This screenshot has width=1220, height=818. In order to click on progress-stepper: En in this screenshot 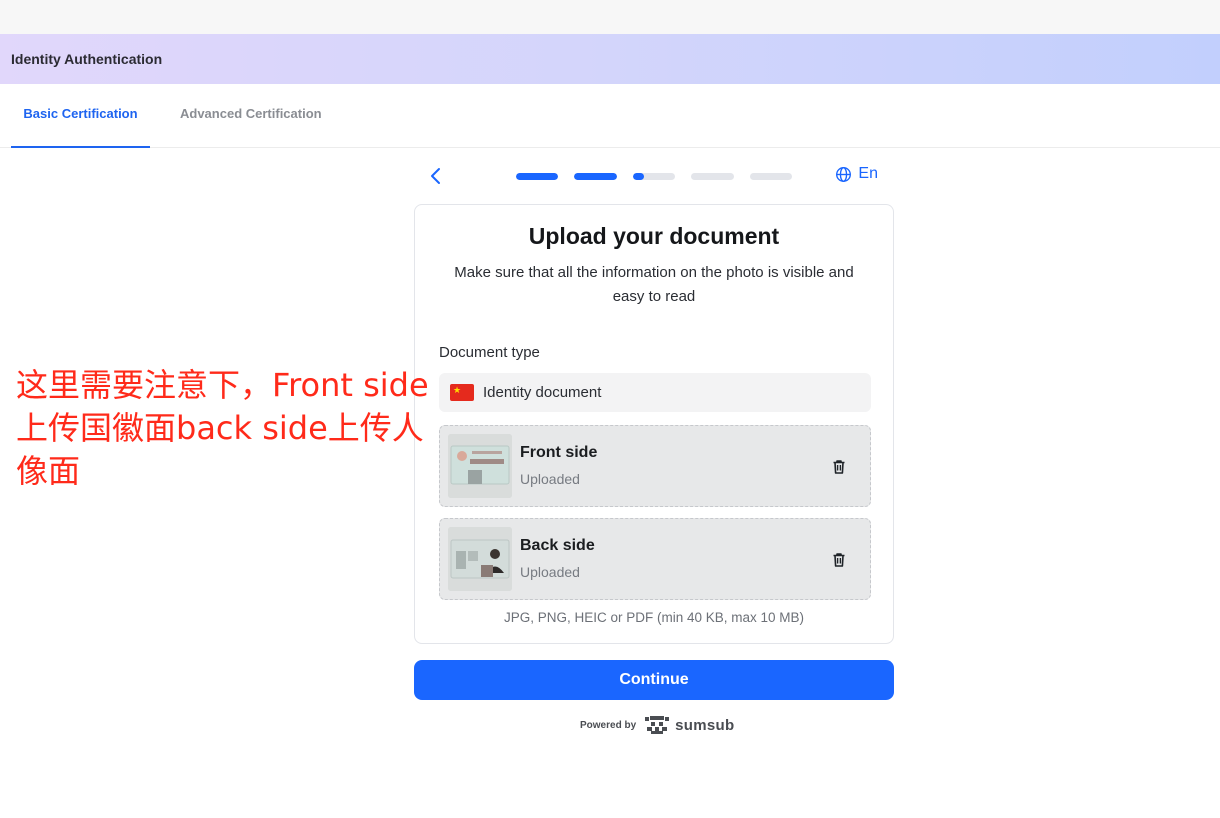, I will do `click(654, 176)`.